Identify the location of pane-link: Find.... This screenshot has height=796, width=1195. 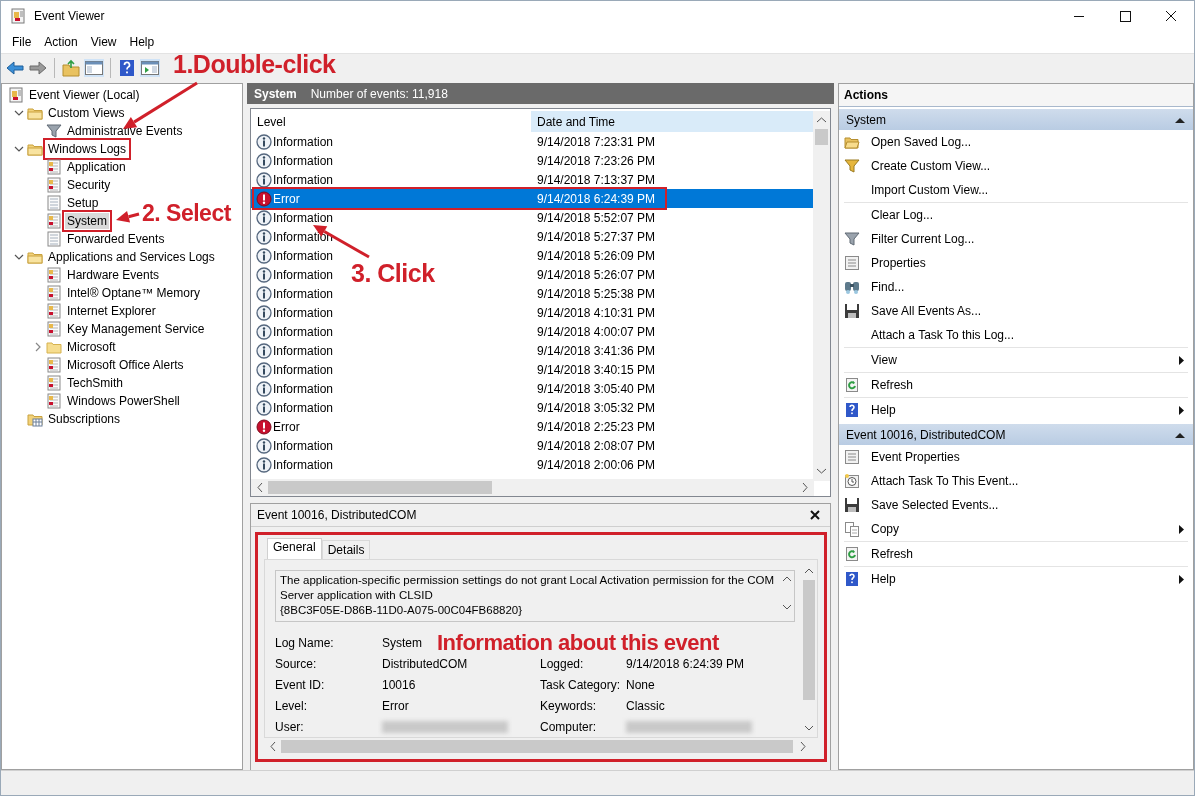
(1016, 287).